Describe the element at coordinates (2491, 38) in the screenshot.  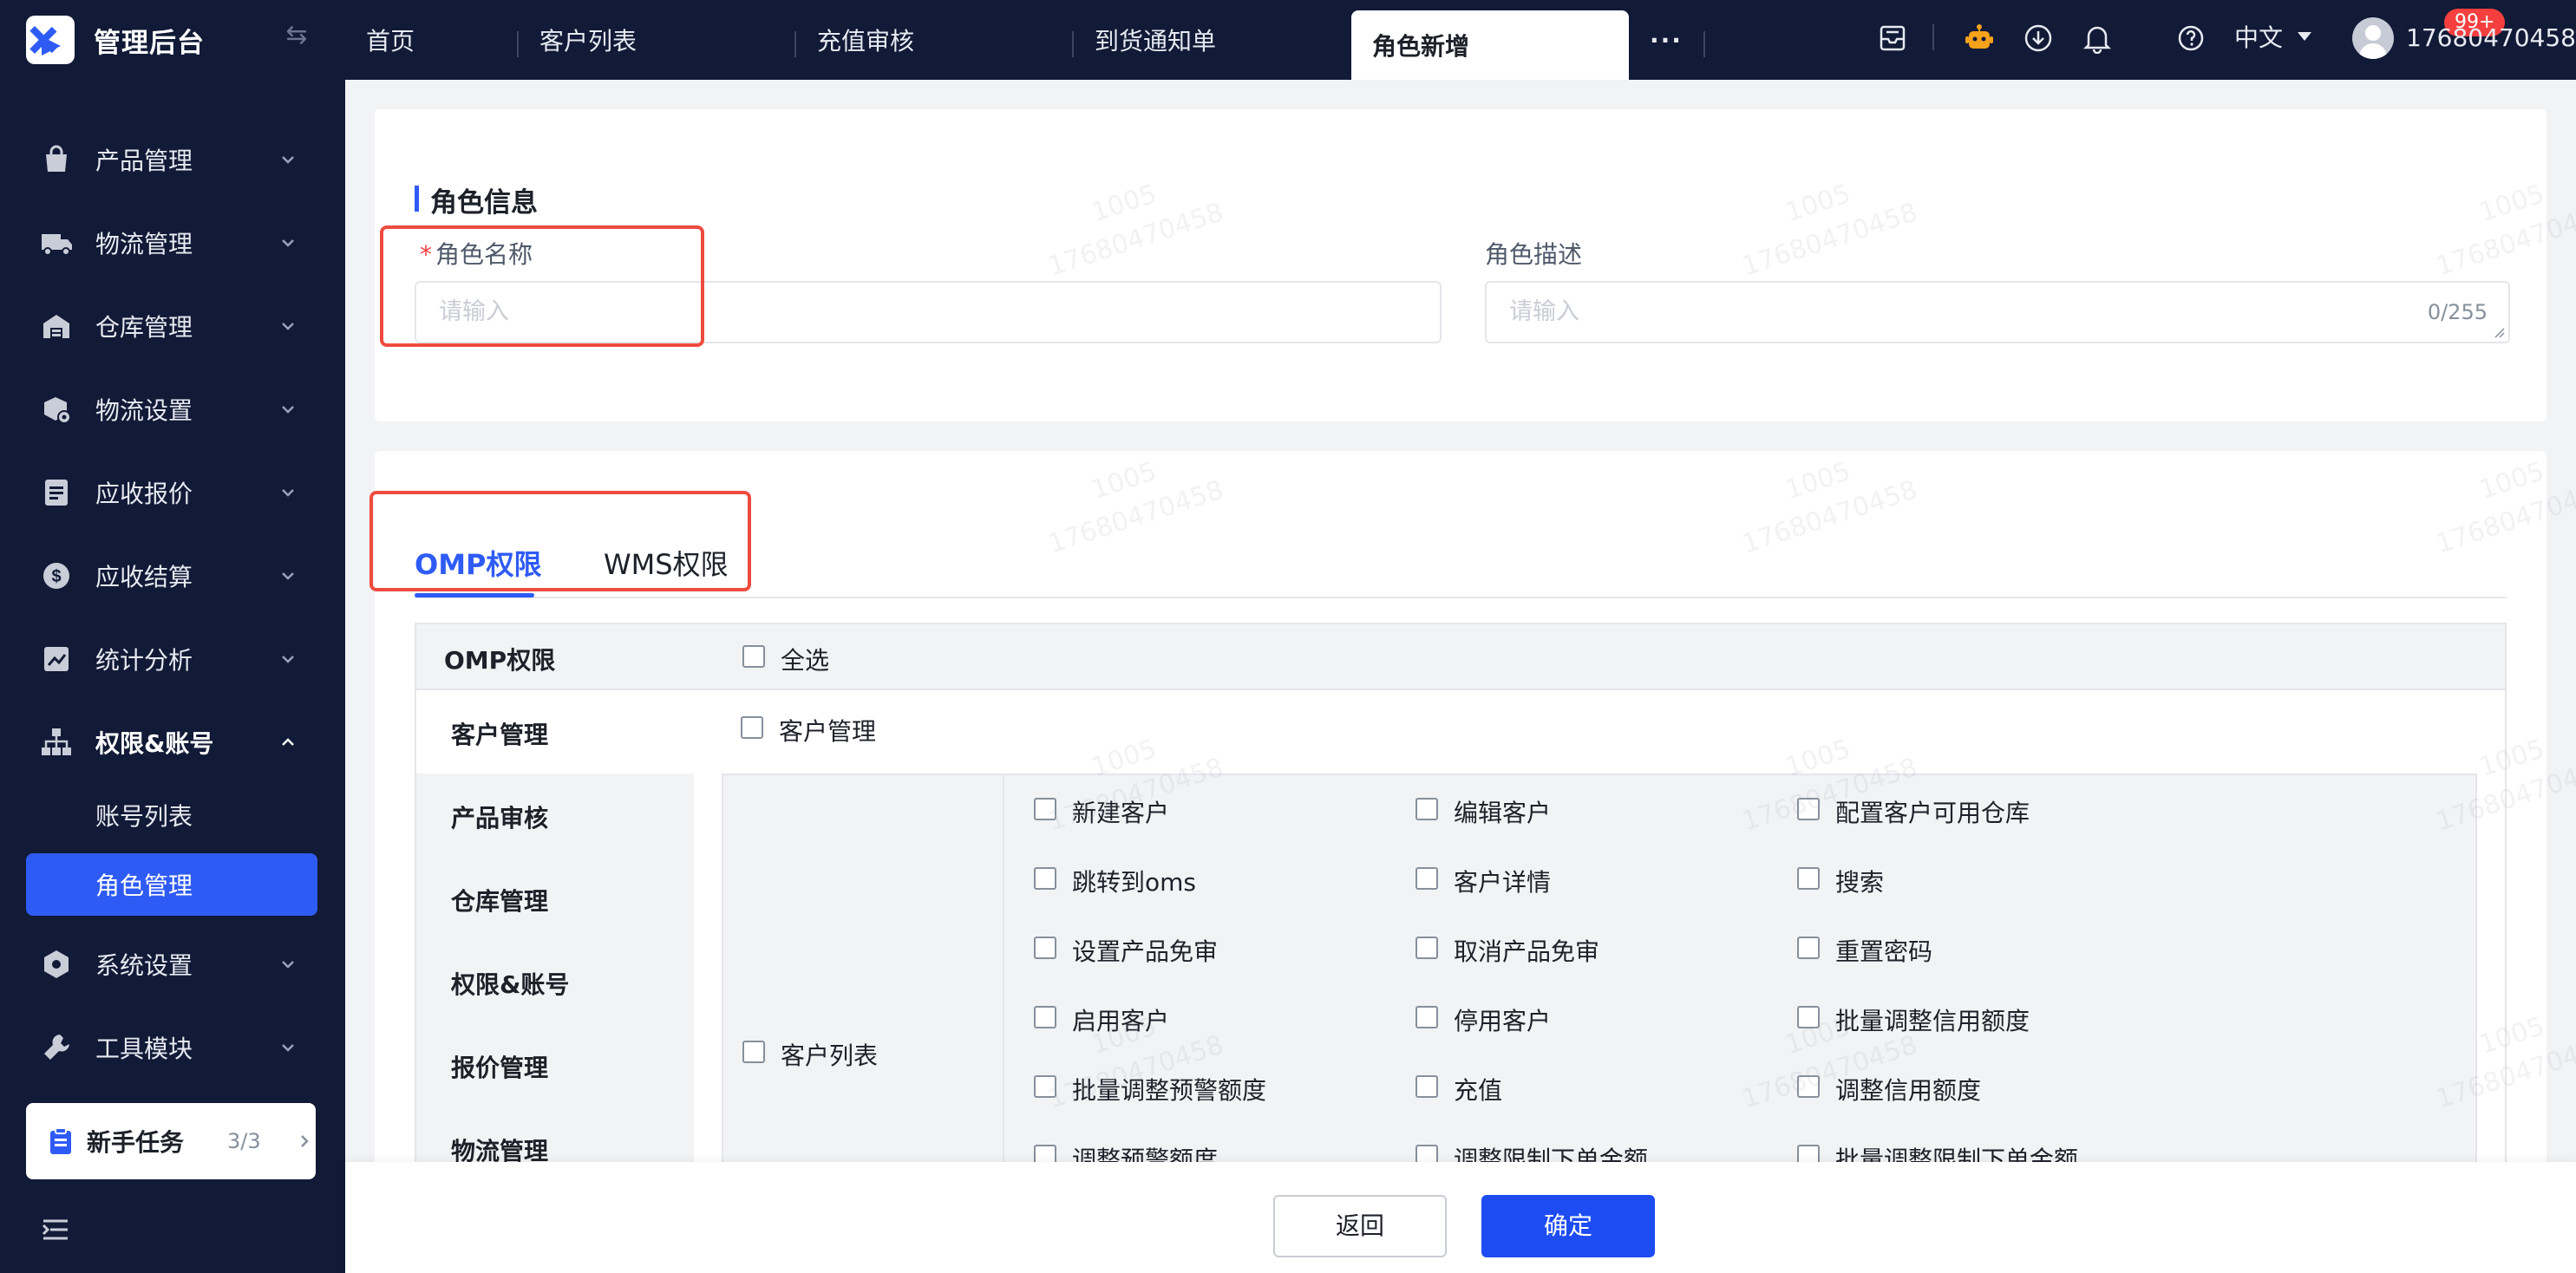
I see `username: 17680470458` at that location.